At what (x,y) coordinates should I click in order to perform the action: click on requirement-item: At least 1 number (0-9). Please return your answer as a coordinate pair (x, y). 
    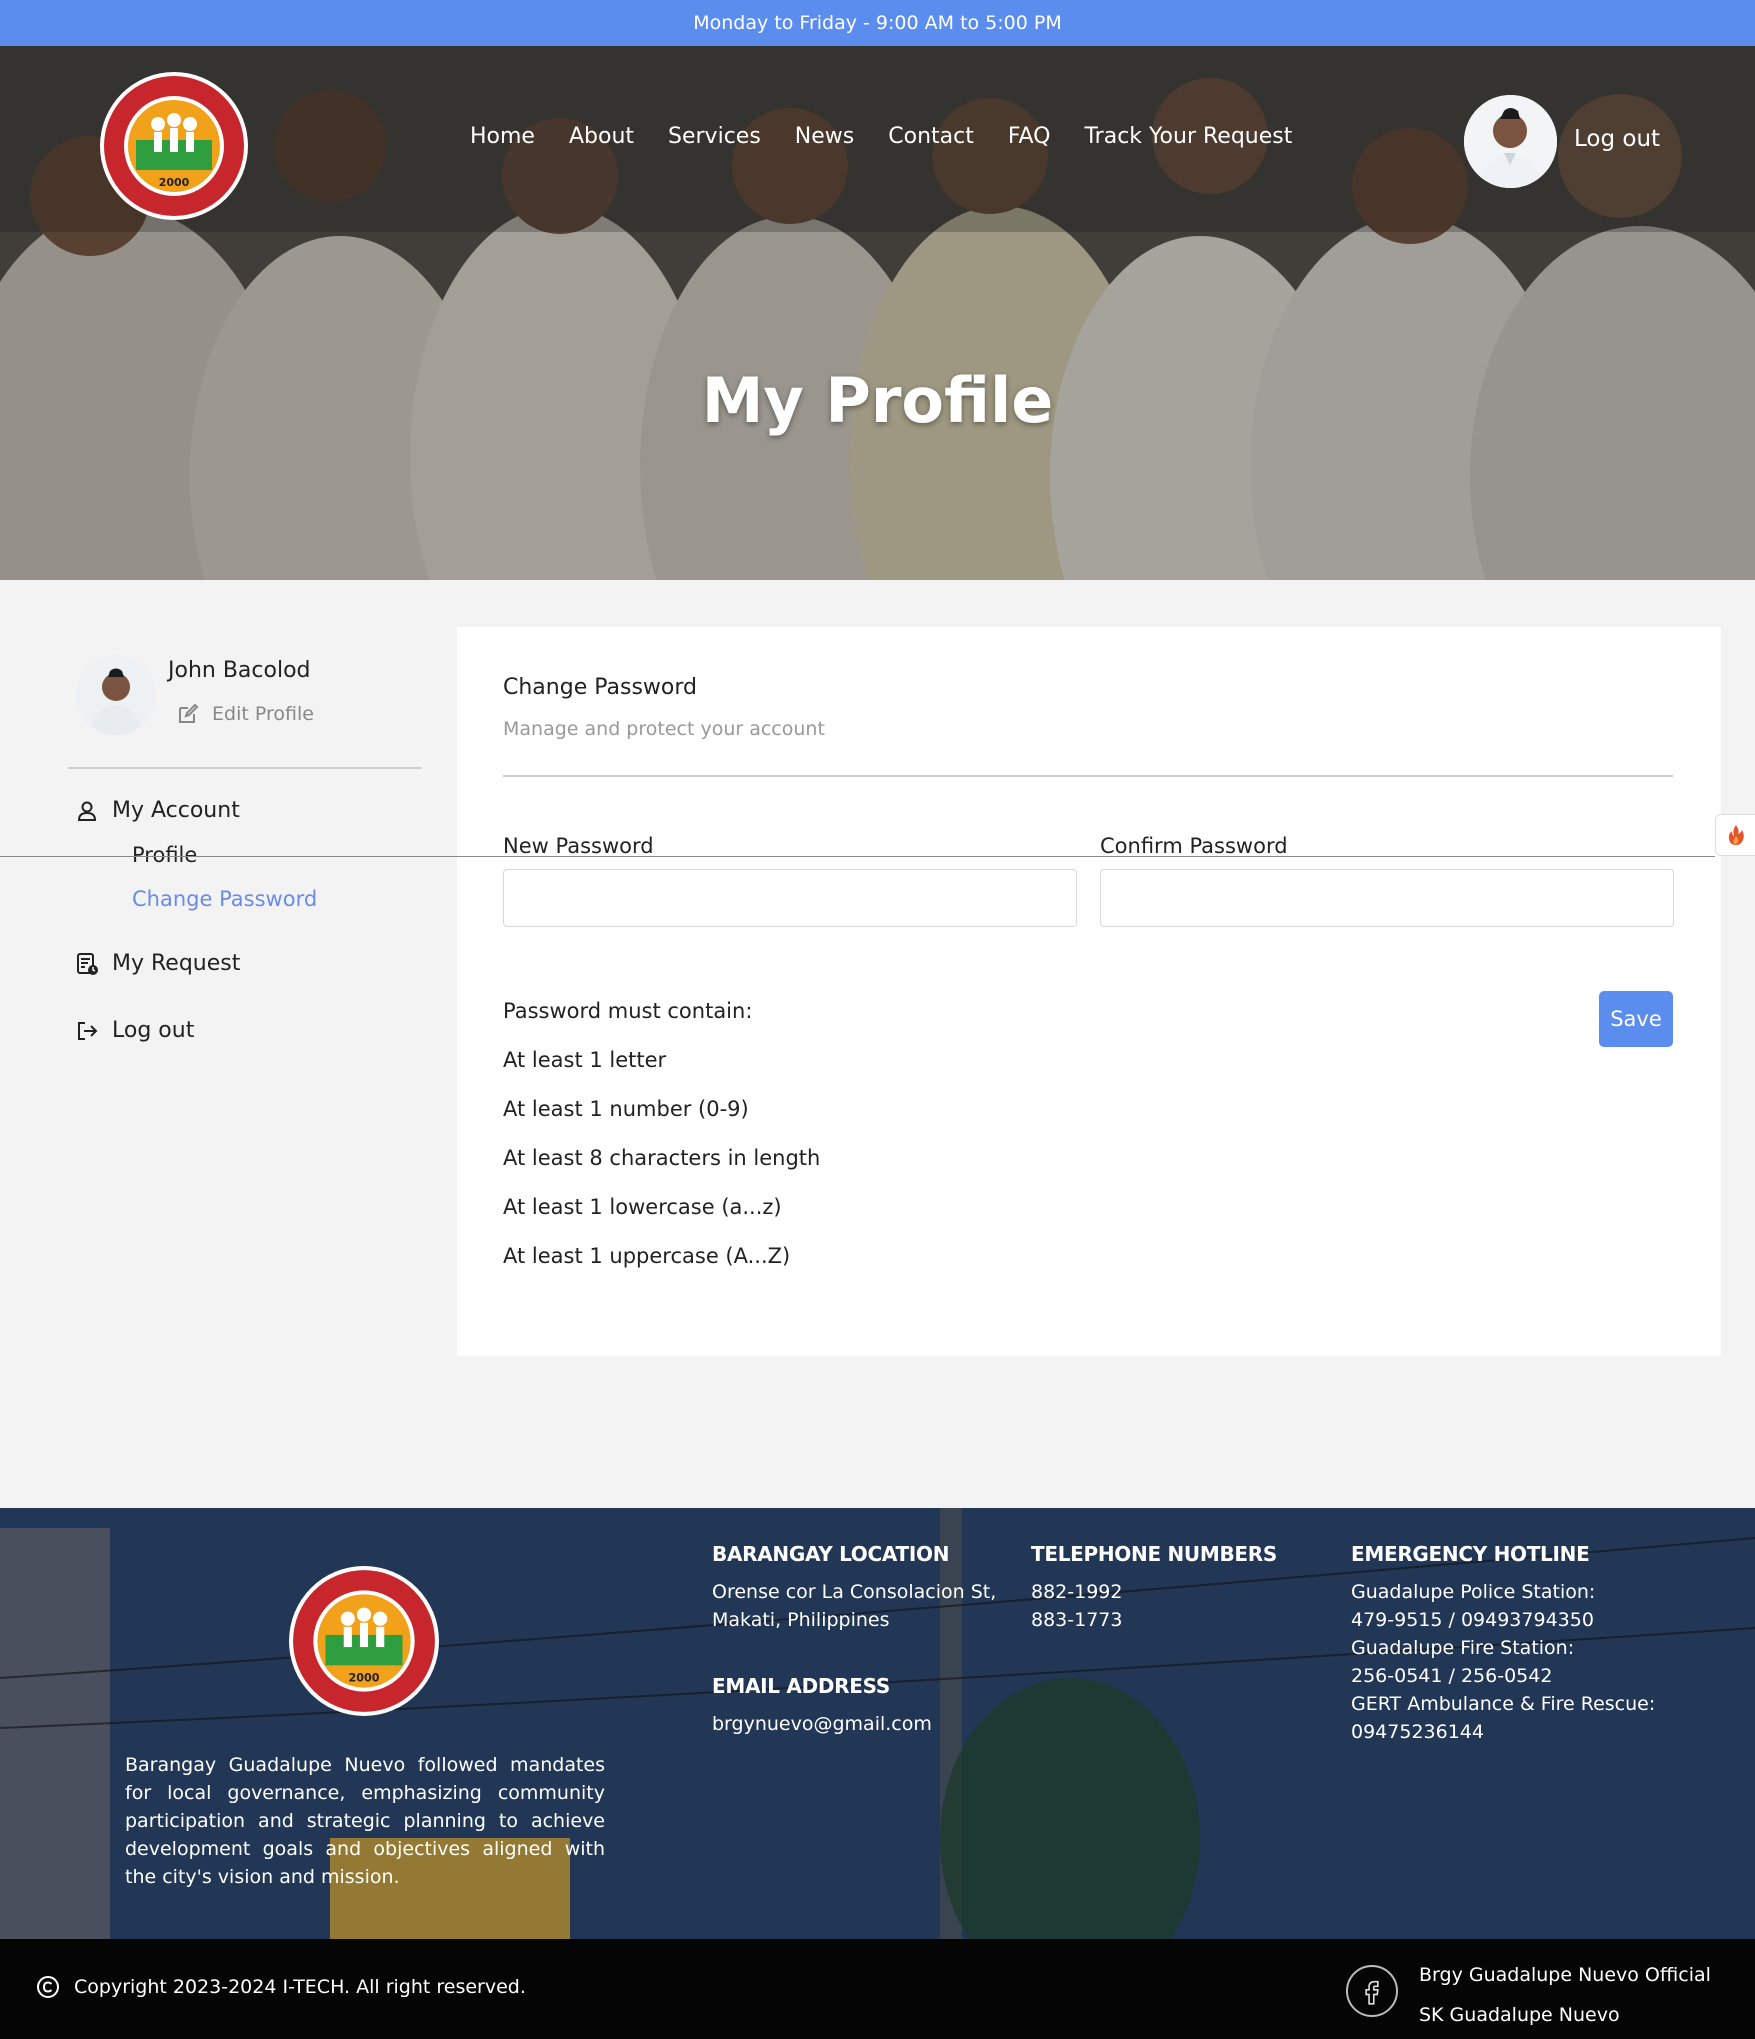
    Looking at the image, I should click on (626, 1109).